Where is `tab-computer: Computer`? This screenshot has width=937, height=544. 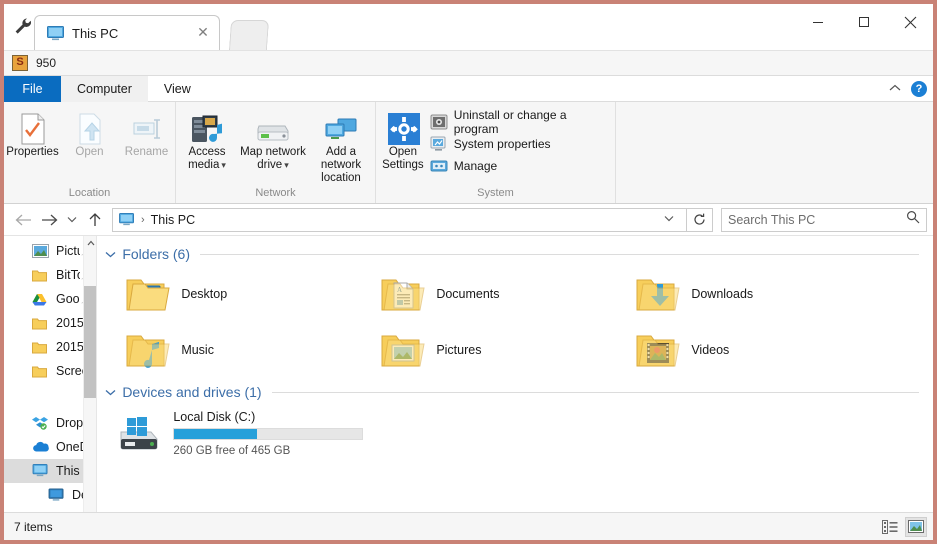 tab-computer: Computer is located at coordinates (104, 89).